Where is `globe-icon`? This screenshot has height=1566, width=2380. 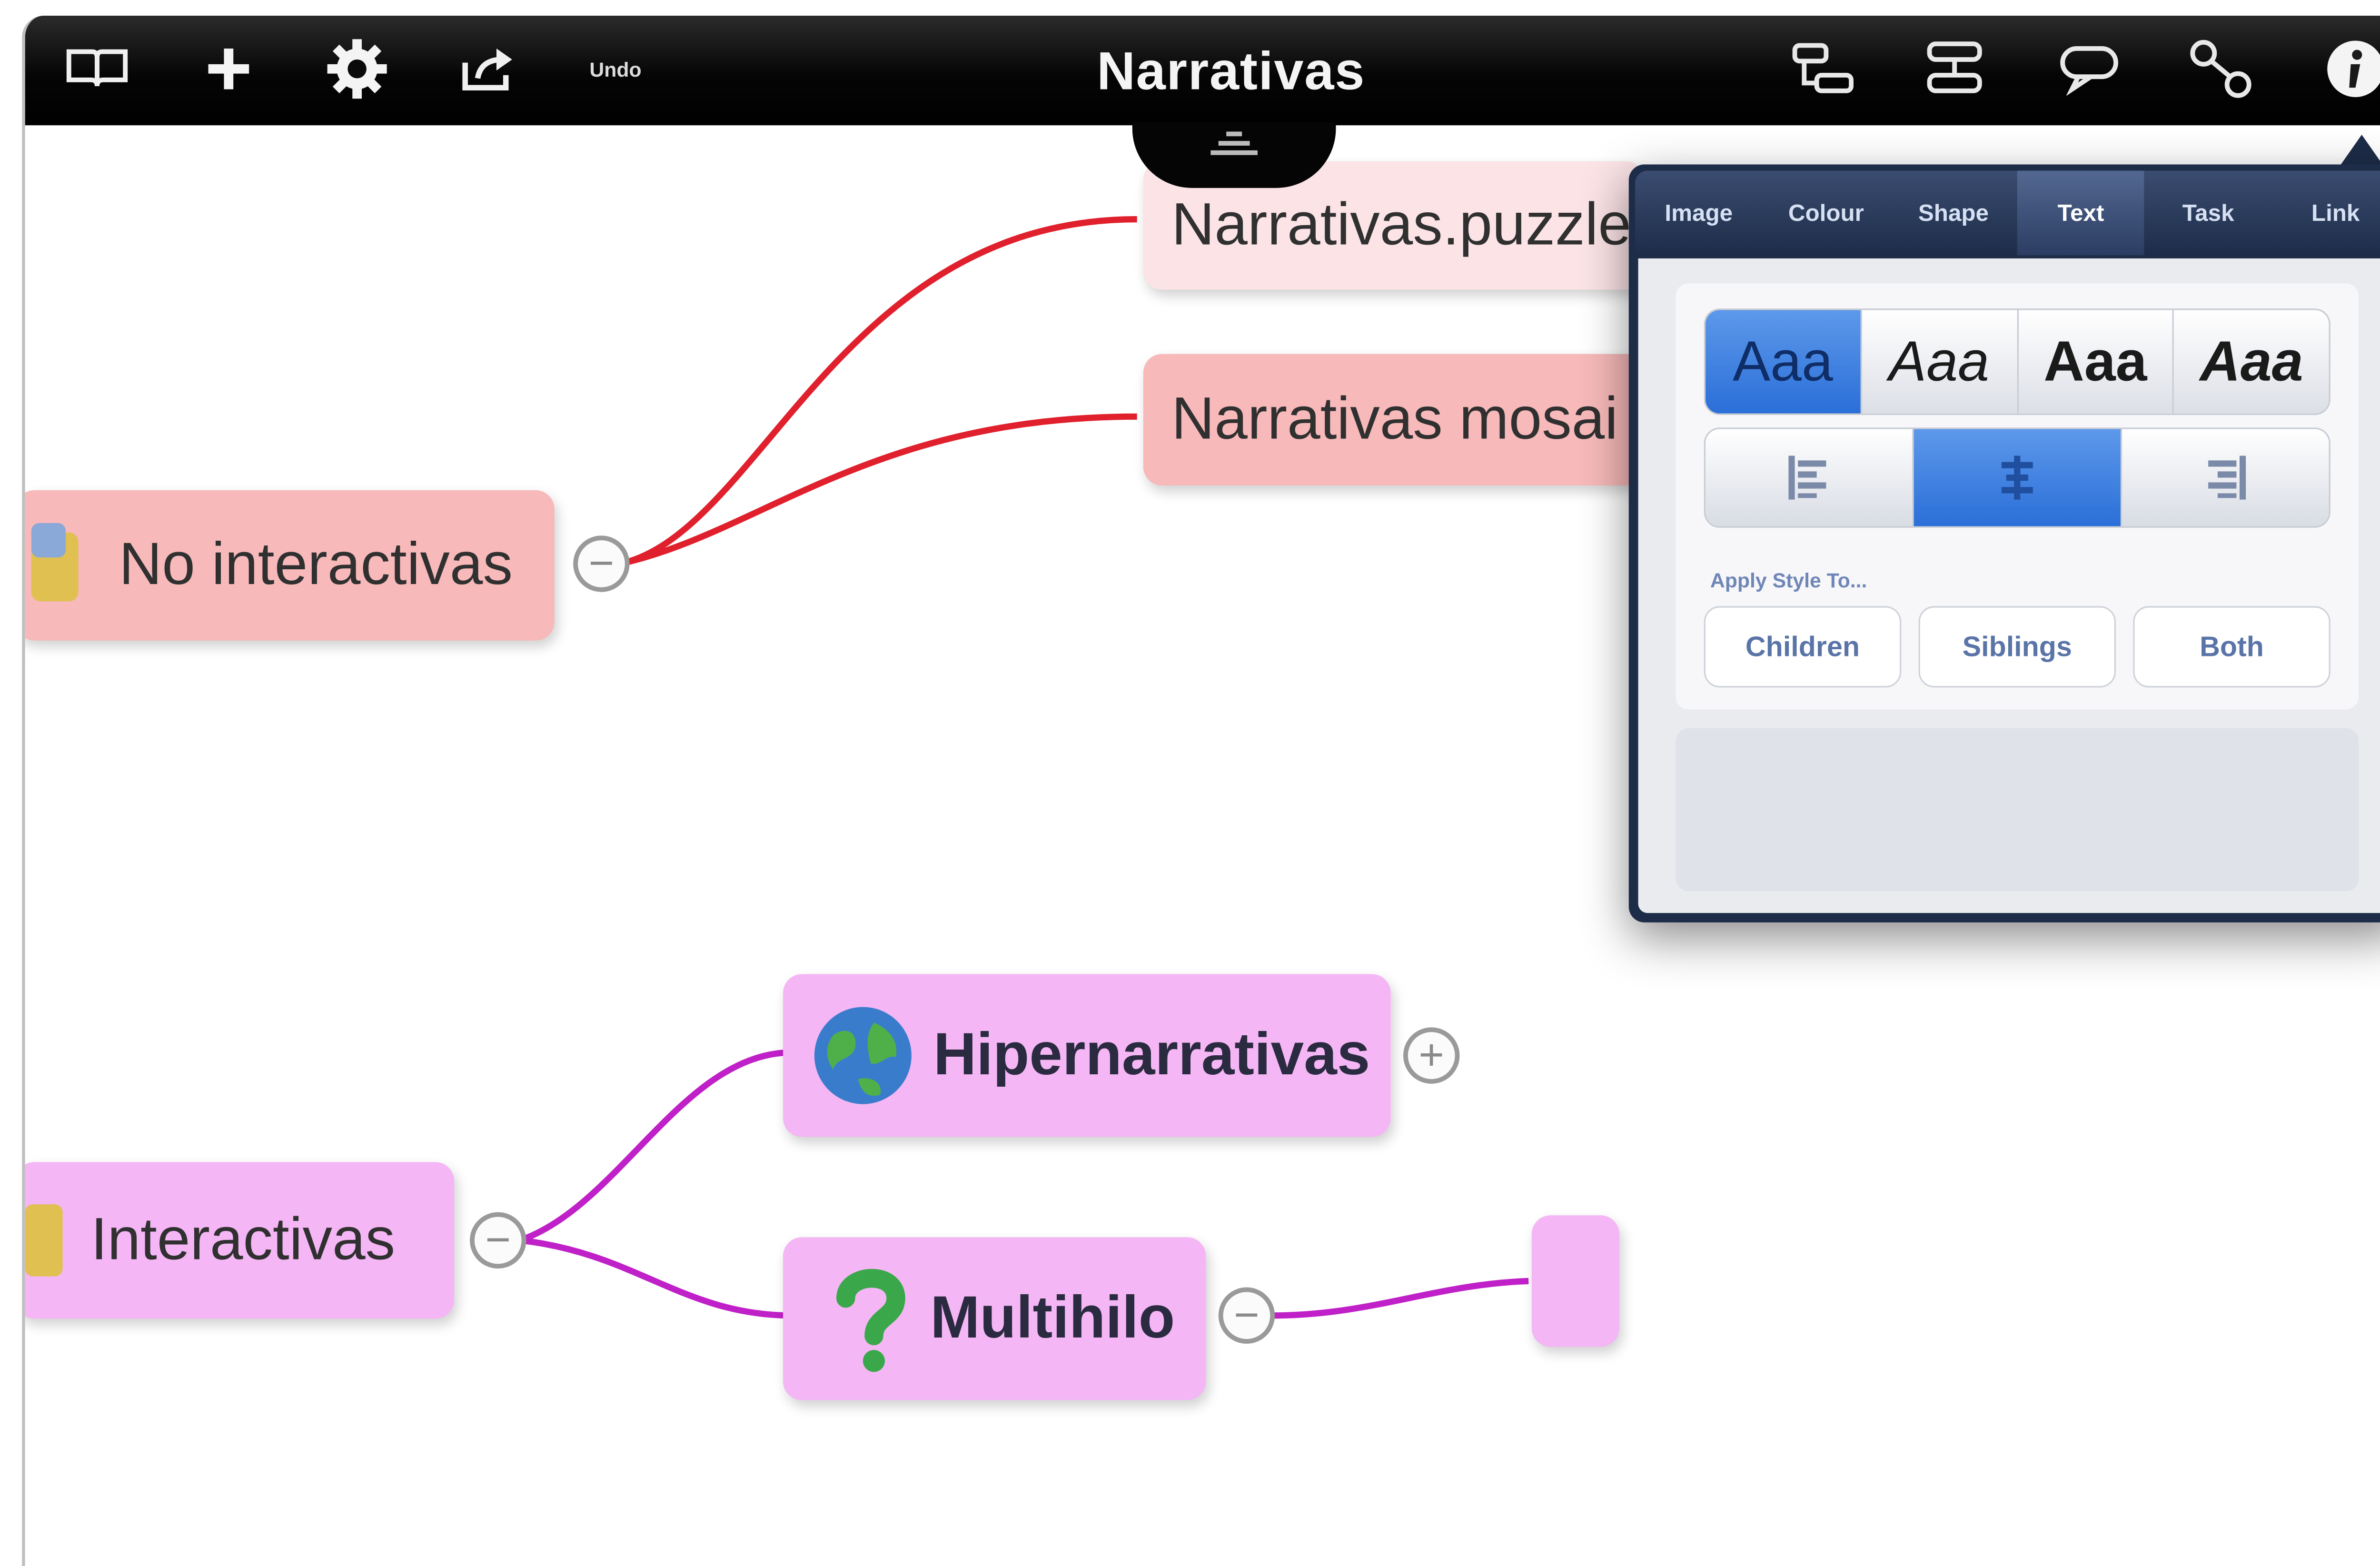
globe-icon is located at coordinates (862, 1056).